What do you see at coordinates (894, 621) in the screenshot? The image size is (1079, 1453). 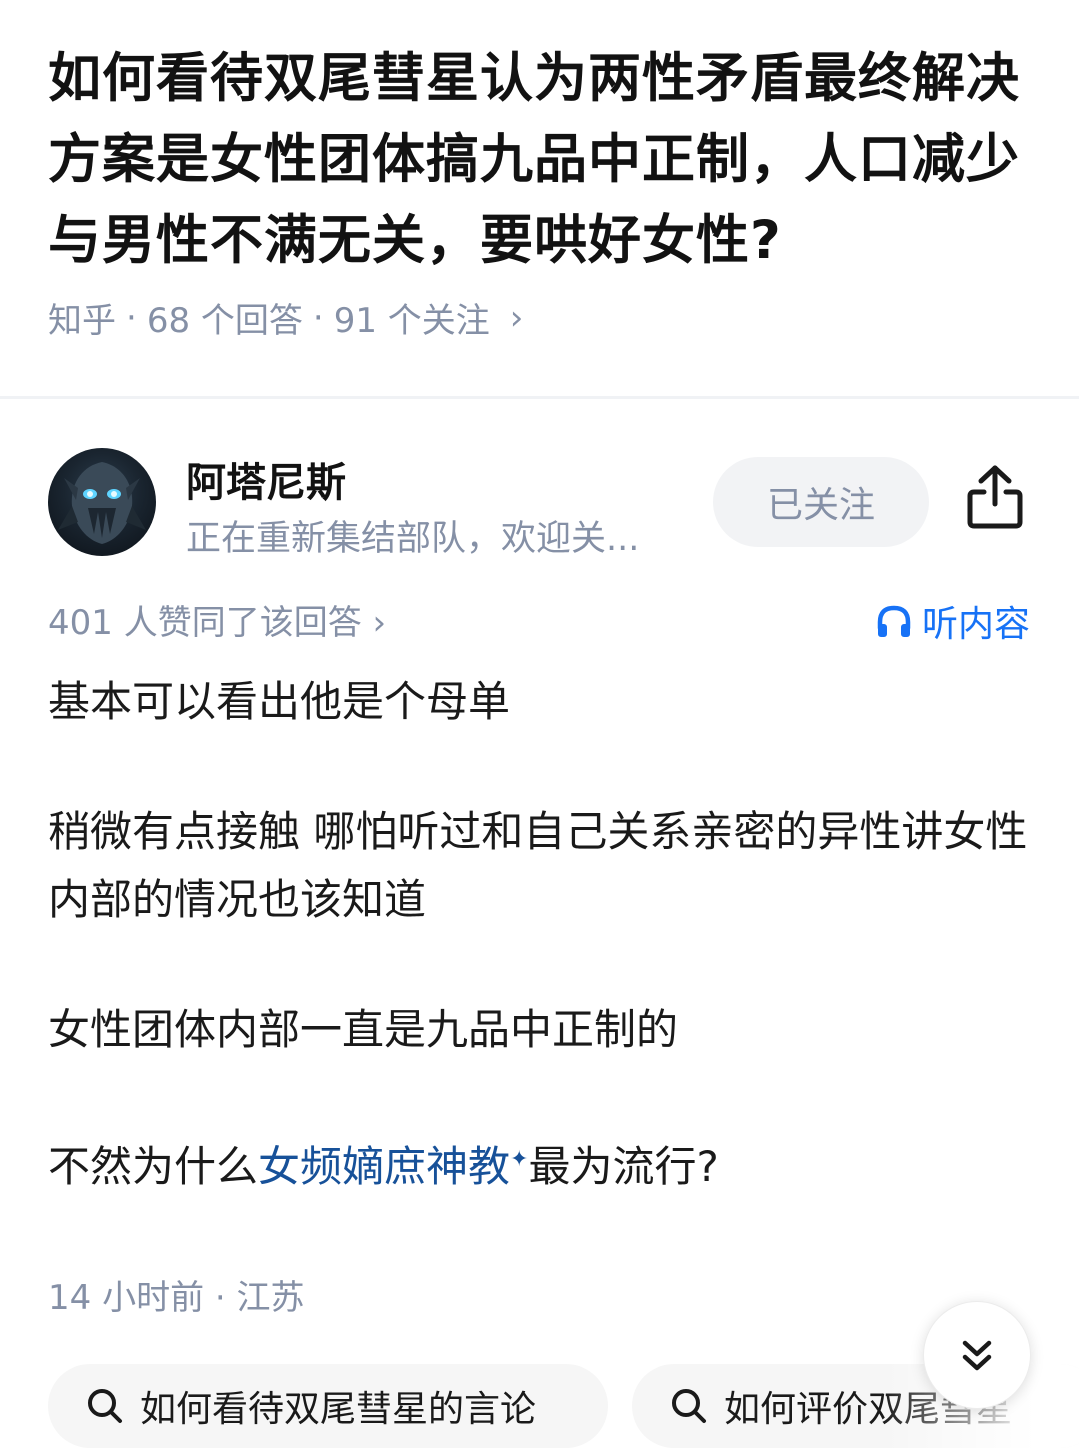 I see `headphones-icon` at bounding box center [894, 621].